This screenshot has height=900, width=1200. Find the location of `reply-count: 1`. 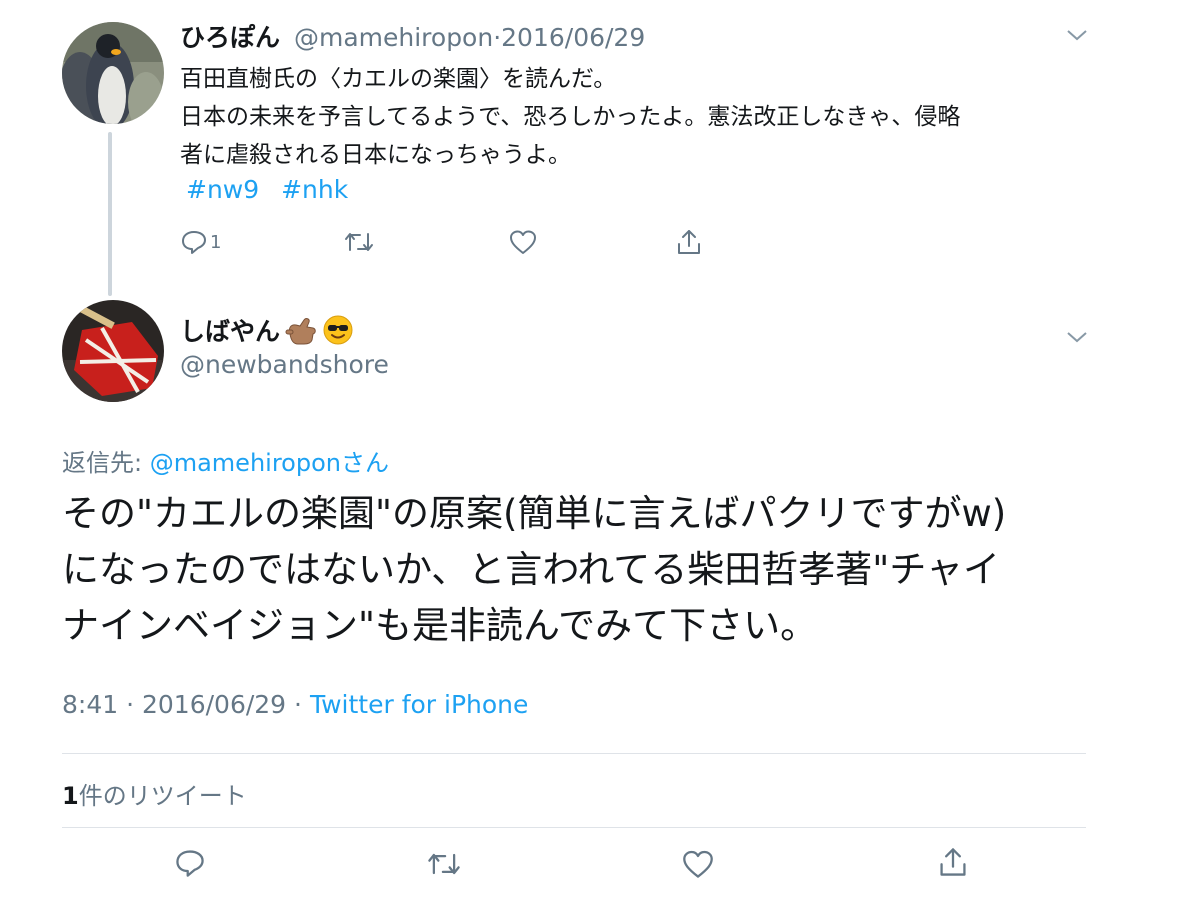

reply-count: 1 is located at coordinates (216, 242).